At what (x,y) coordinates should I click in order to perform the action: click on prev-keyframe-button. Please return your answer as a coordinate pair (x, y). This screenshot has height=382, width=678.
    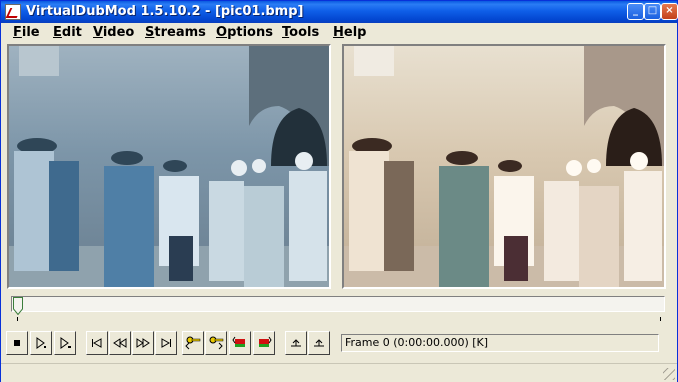
    Looking at the image, I should click on (193, 343).